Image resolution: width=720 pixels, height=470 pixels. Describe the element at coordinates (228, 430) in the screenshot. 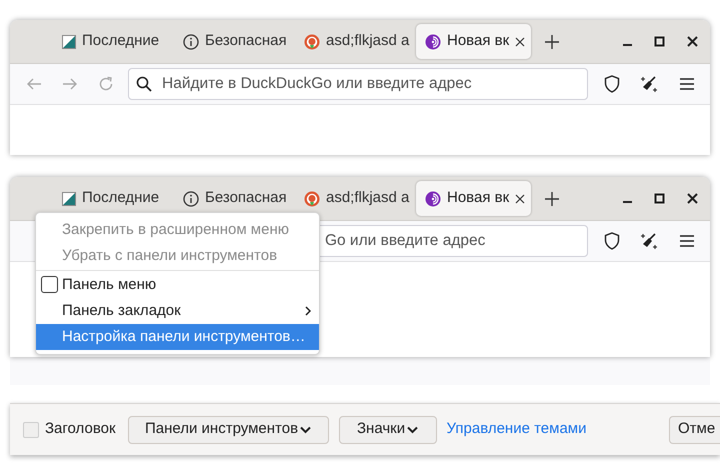

I see `dropdown-button: Панели инструментов` at that location.